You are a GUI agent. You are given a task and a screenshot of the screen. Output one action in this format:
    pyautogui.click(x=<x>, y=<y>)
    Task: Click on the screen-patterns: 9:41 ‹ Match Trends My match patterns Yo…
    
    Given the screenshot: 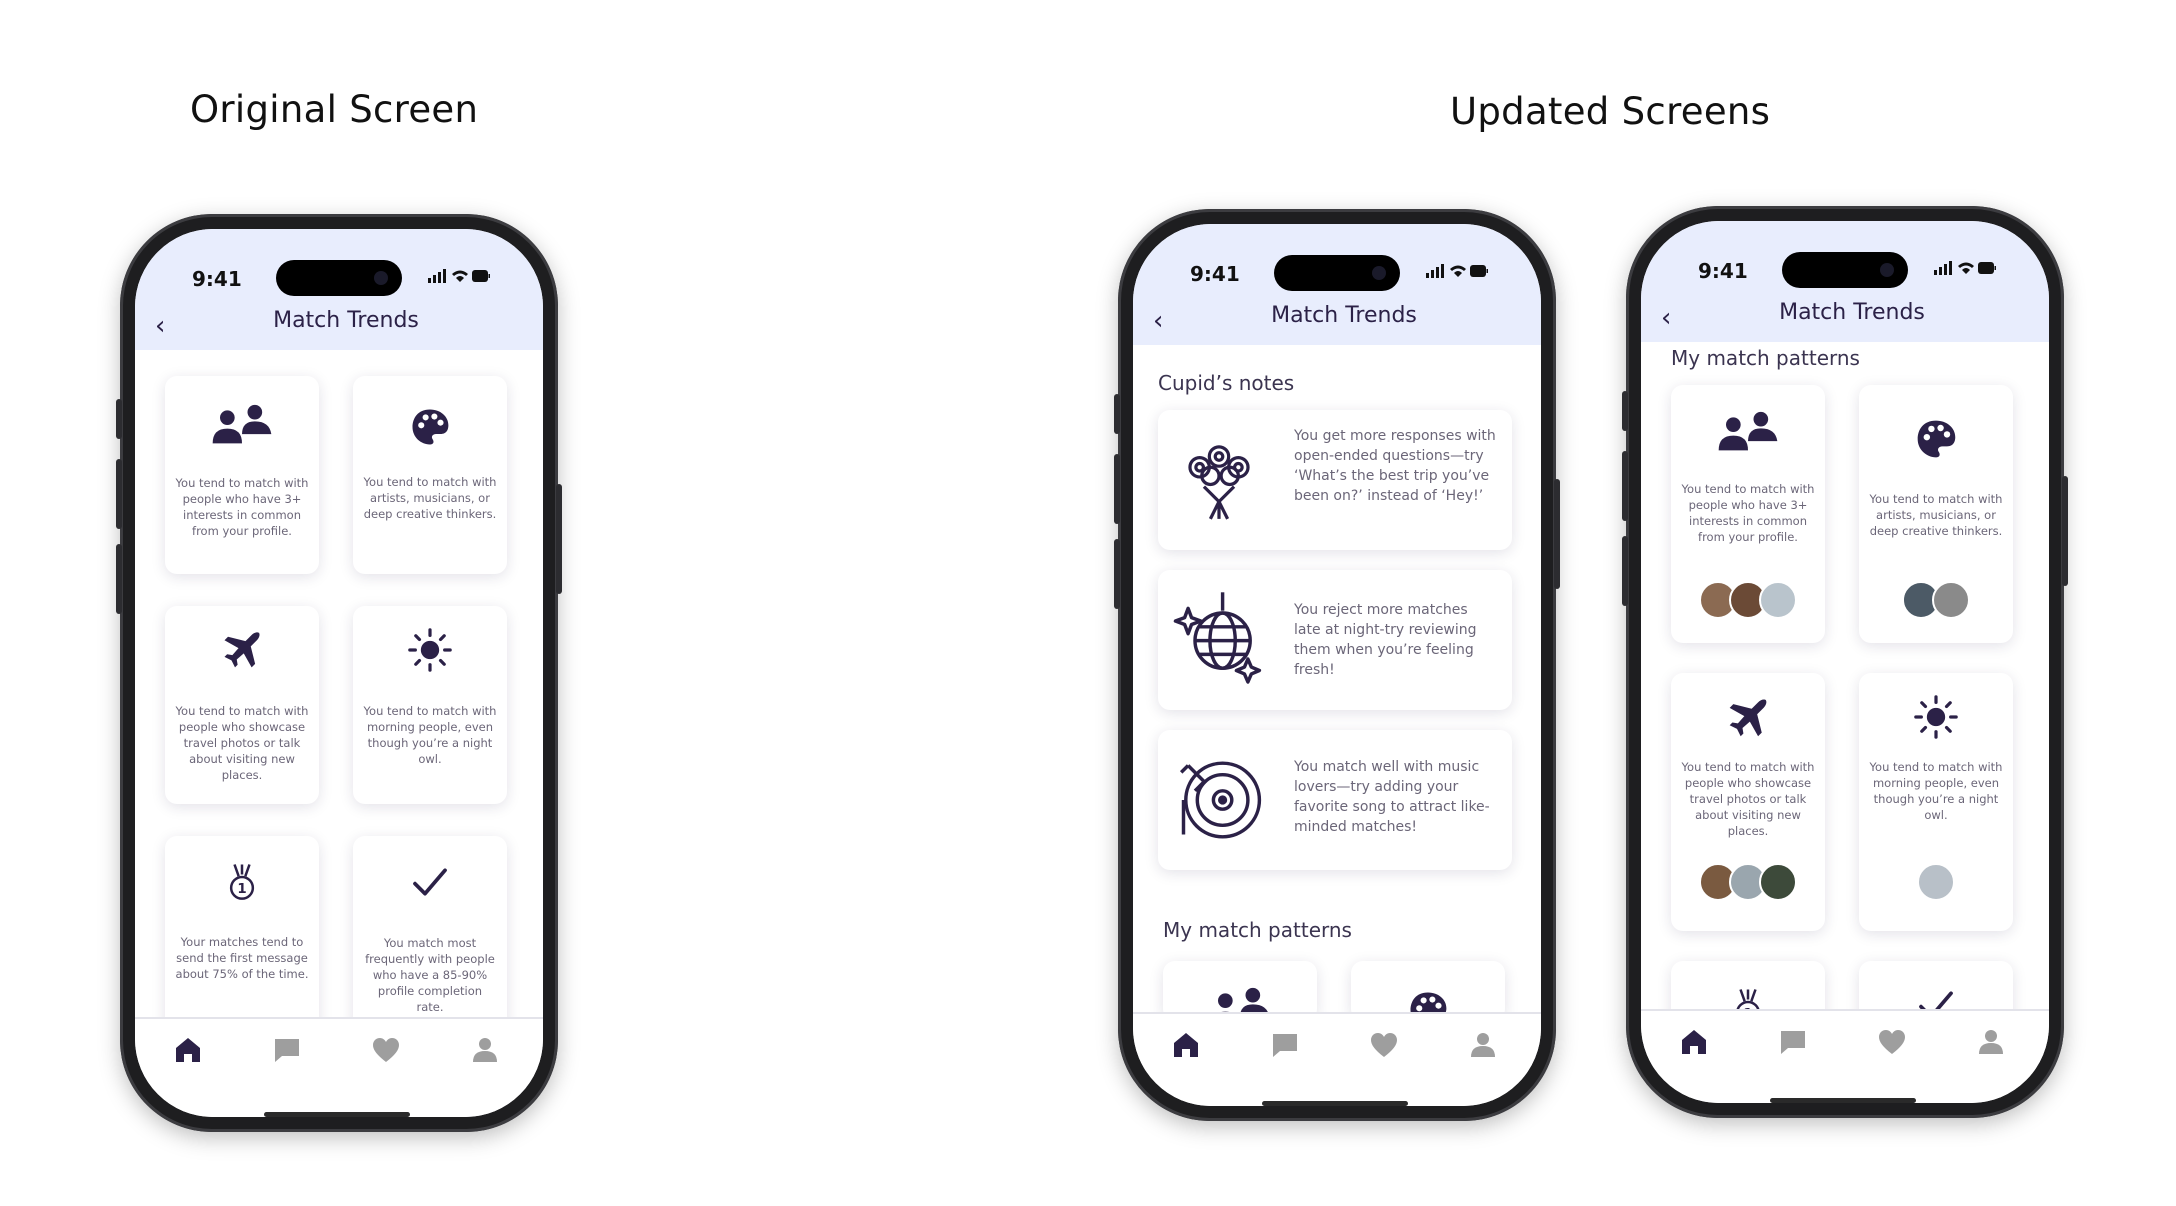 What is the action you would take?
    pyautogui.click(x=1845, y=662)
    